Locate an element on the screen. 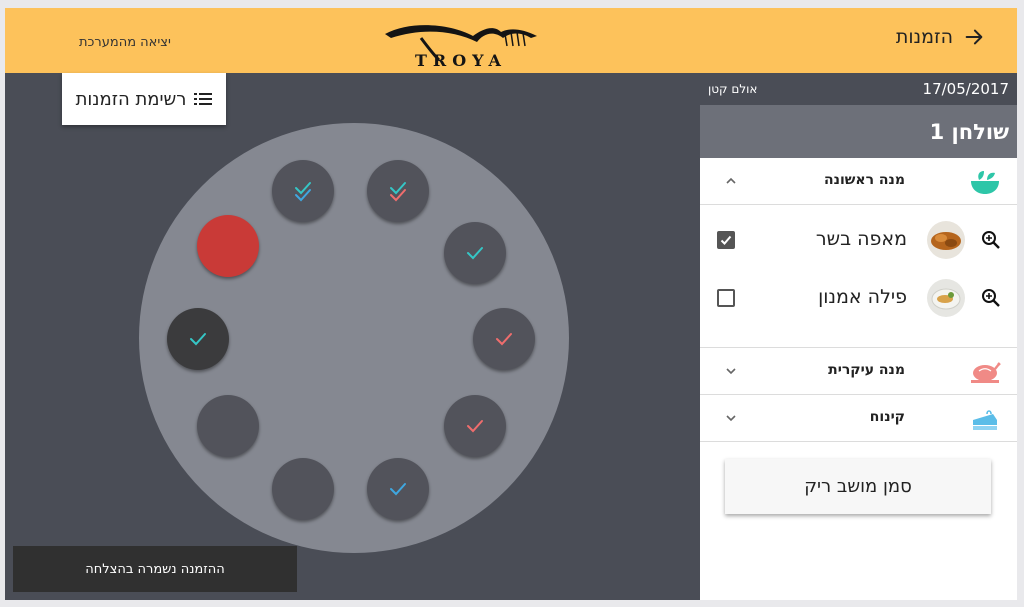 This screenshot has height=607, width=1024. orders-list-button: רשימת הזמנות is located at coordinates (144, 99).